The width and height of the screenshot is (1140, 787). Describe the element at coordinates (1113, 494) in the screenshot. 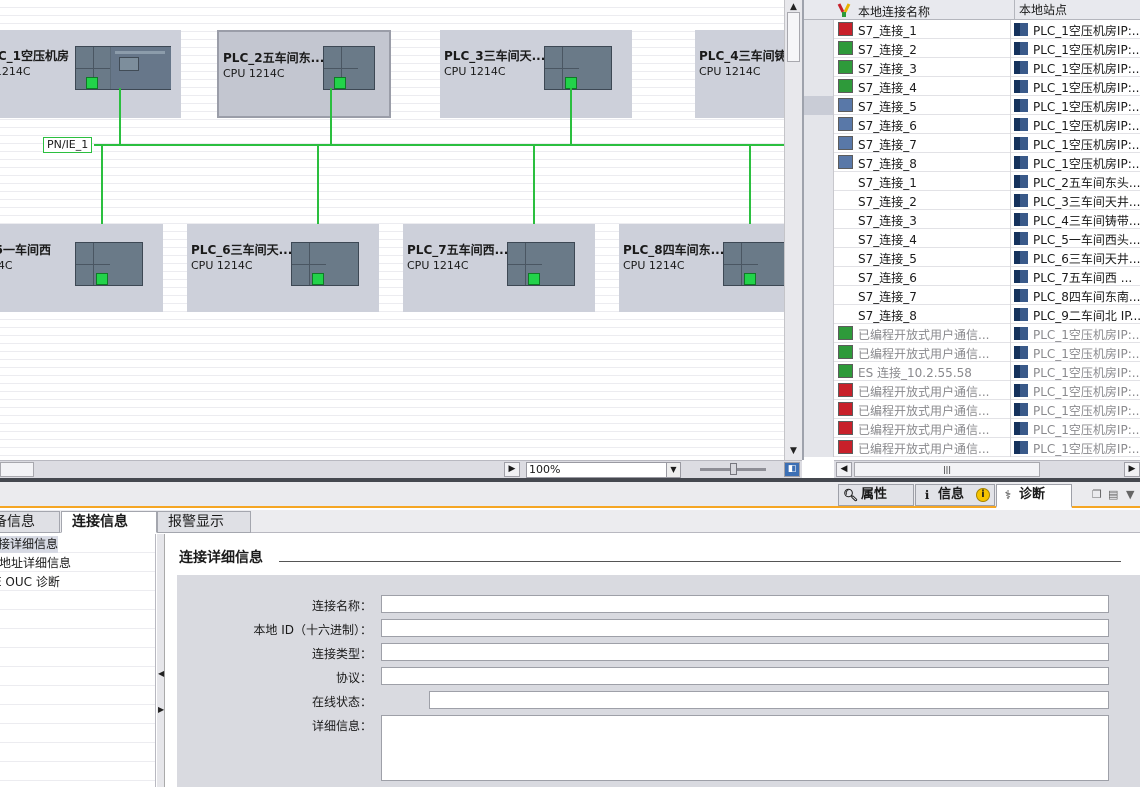

I see `minimize-panel-icon: ▤` at that location.